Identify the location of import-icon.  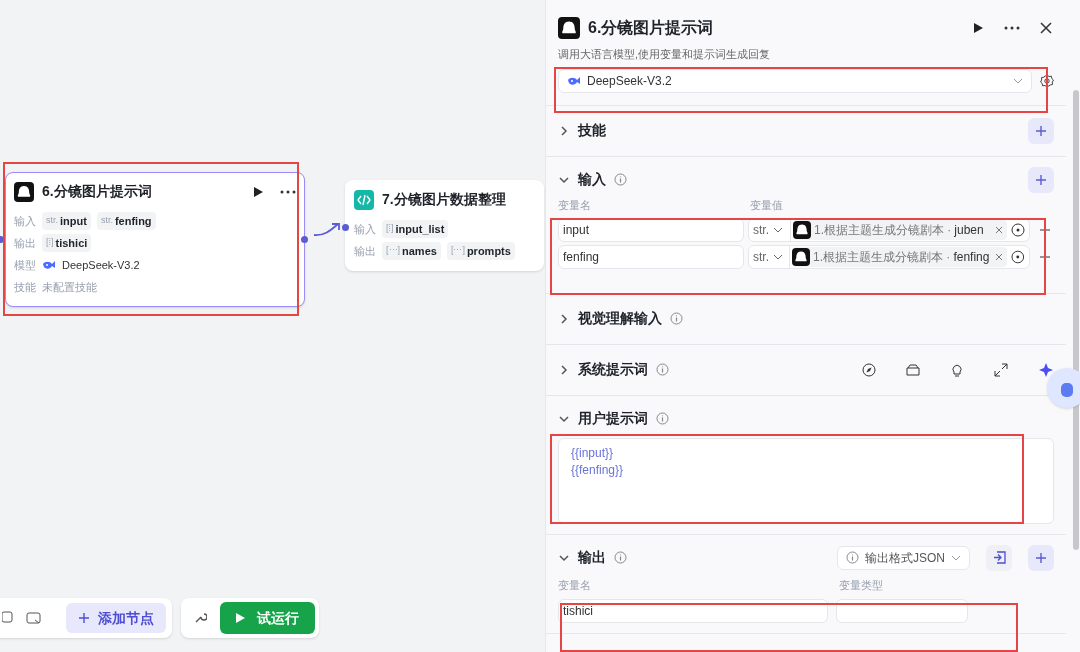
(999, 557).